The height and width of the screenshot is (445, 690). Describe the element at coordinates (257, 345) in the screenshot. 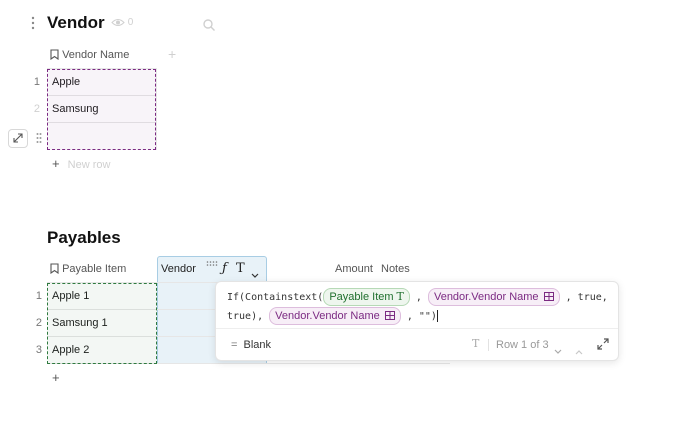

I see `formula-result-value: Blank` at that location.